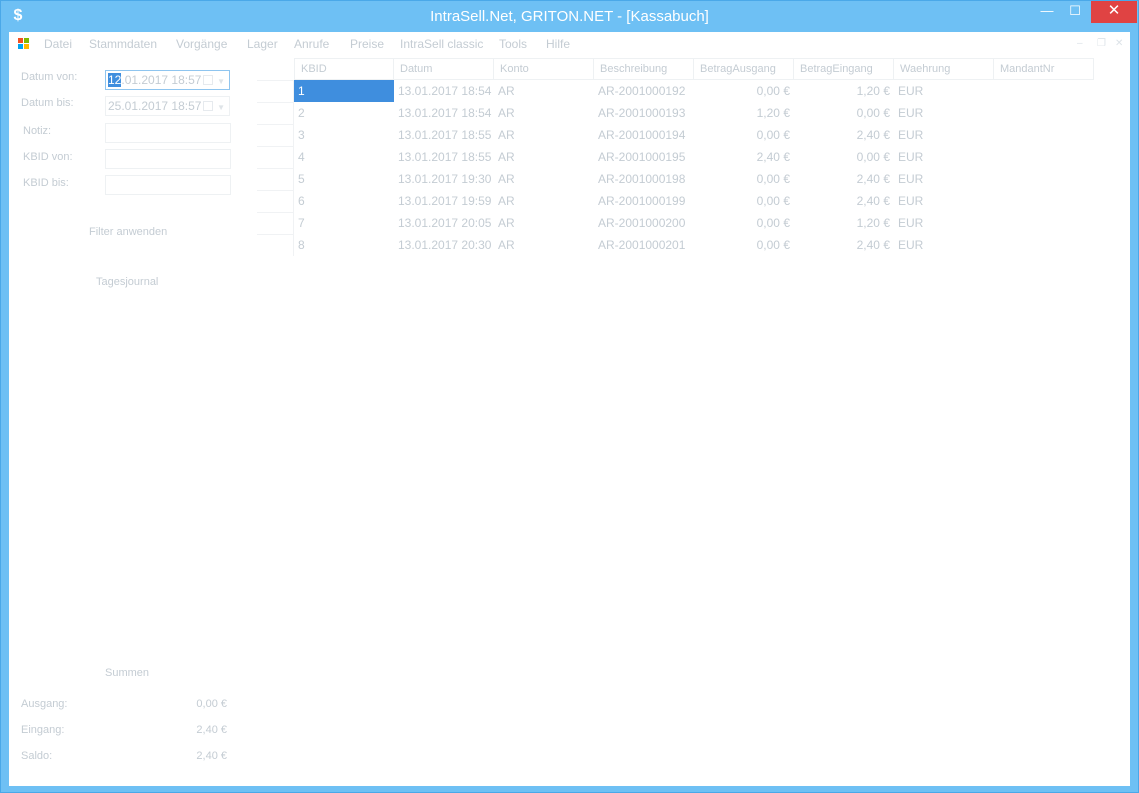 This screenshot has height=793, width=1139. Describe the element at coordinates (128, 232) in the screenshot. I see `filter-anwenden-button: Filter anwenden` at that location.